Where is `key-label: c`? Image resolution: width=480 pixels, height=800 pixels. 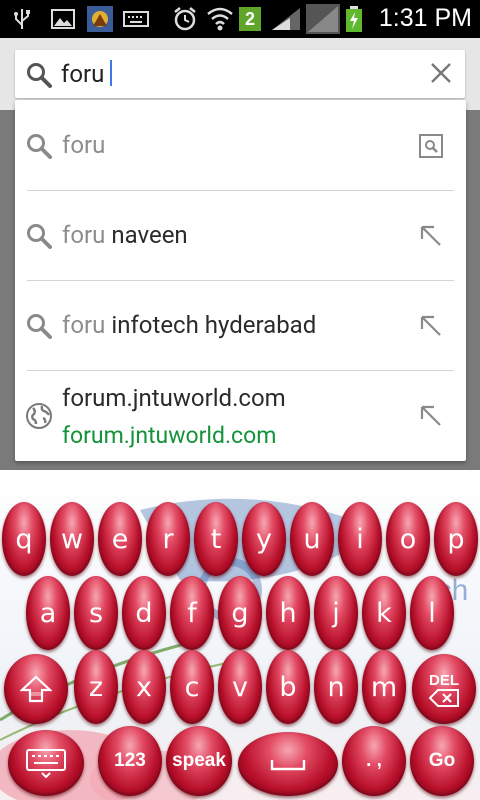
key-label: c is located at coordinates (192, 687).